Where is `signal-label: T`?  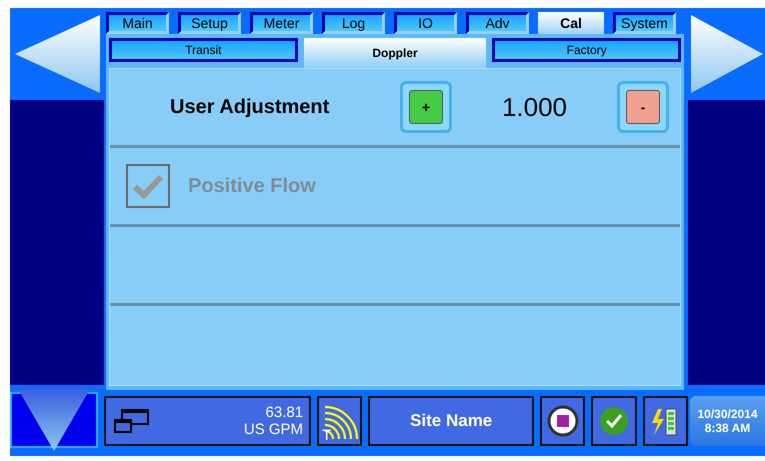 signal-label: T is located at coordinates (327, 435).